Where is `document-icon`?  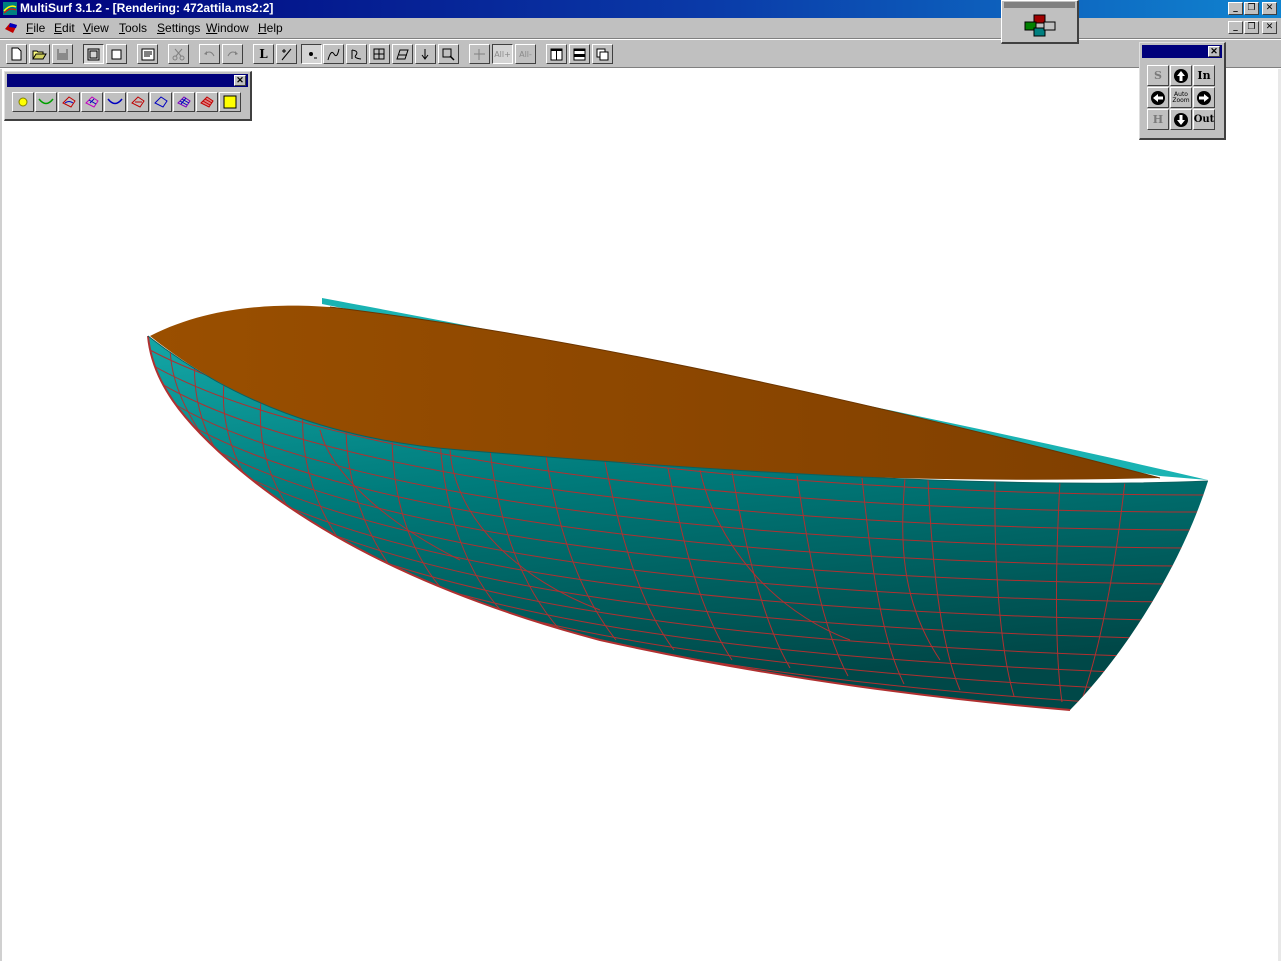
document-icon is located at coordinates (11, 28).